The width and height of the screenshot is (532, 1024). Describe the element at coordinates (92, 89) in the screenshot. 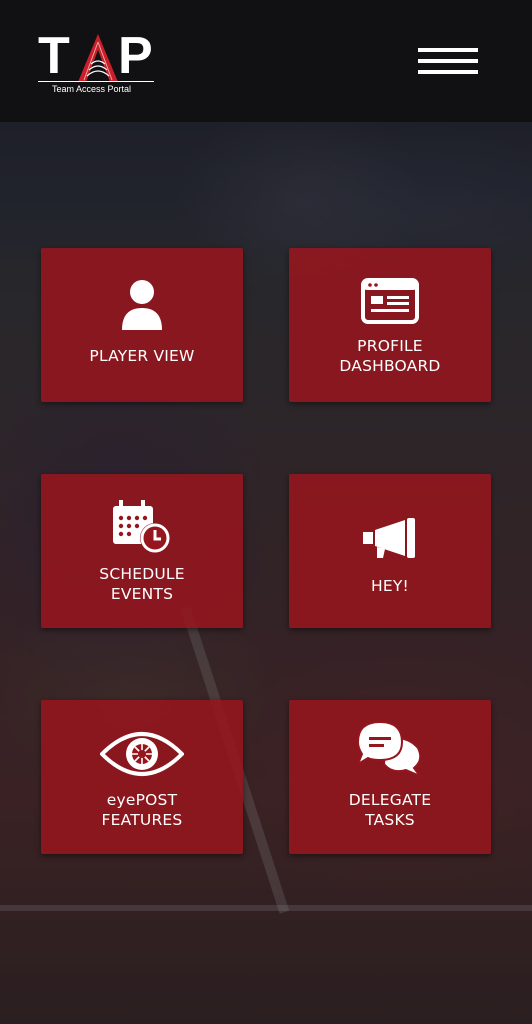

I see `logo-tagline: Team Access Portal` at that location.